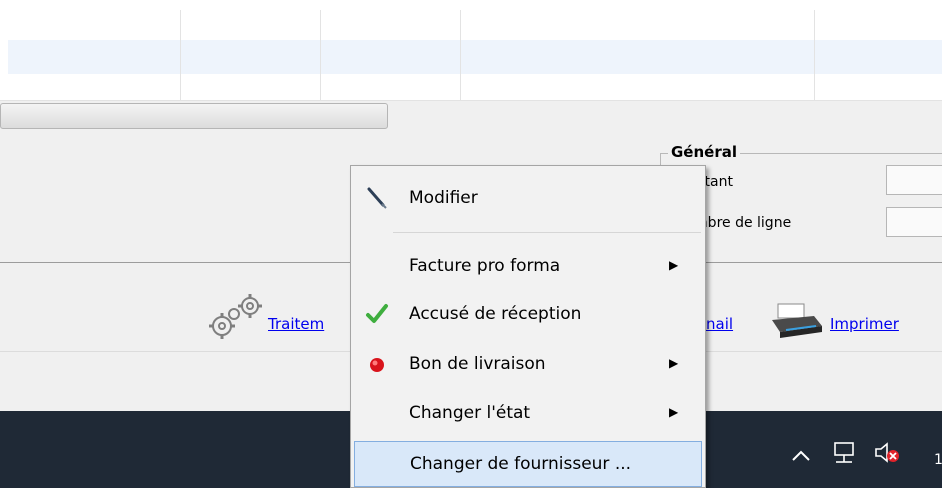 The height and width of the screenshot is (488, 942). Describe the element at coordinates (528, 199) in the screenshot. I see `menu-item-modifier: Modifier` at that location.